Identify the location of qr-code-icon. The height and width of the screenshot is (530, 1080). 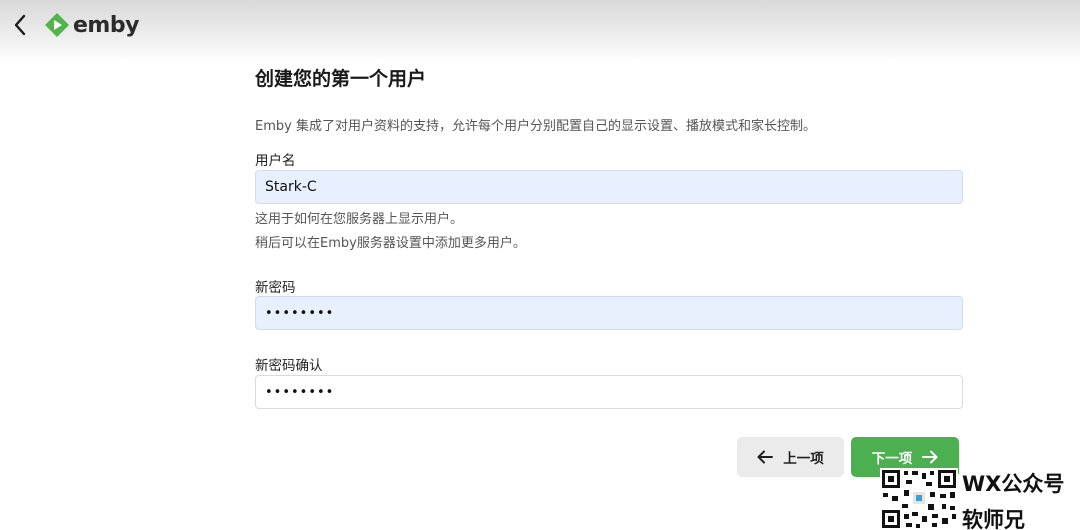
(919, 499).